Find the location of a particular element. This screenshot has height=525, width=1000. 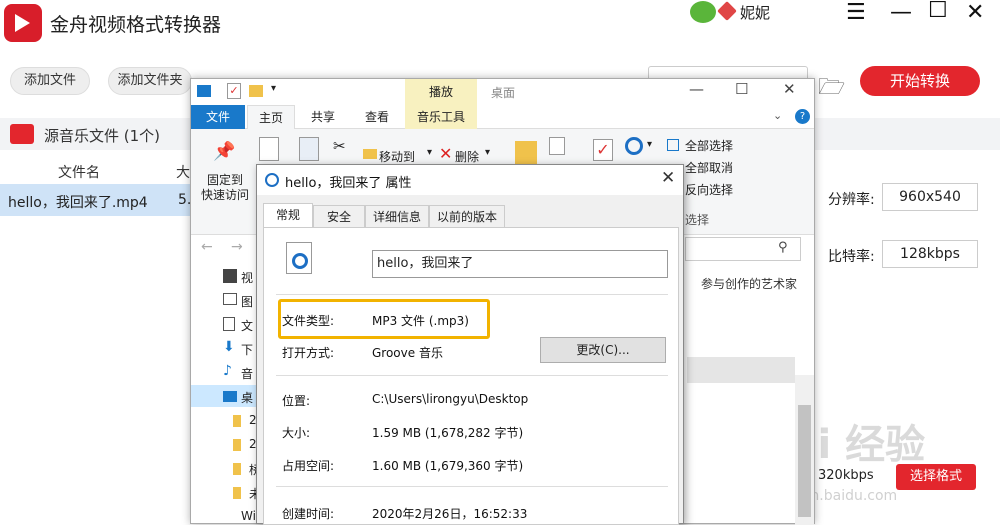

menu-icon: ☰ is located at coordinates (856, 12).